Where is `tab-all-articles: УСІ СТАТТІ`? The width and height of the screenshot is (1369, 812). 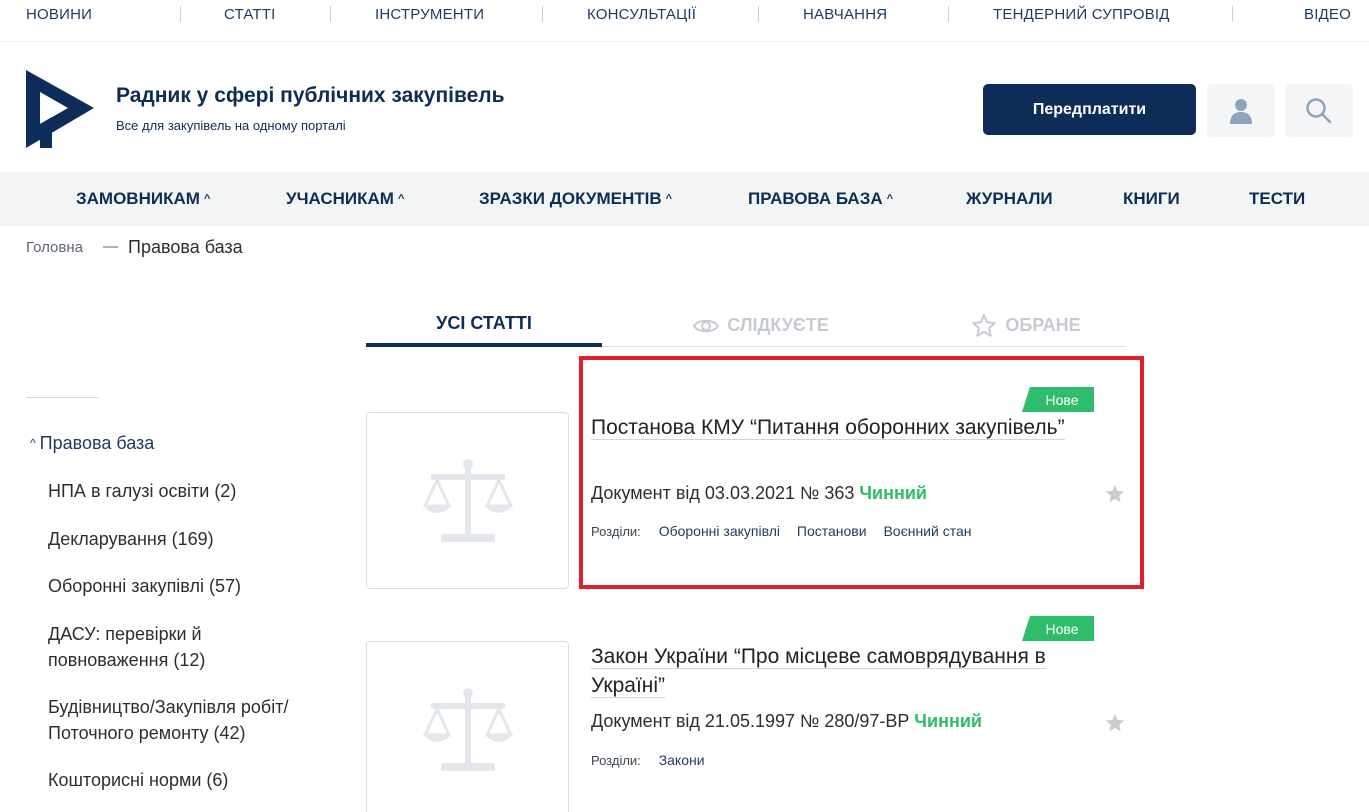
tab-all-articles: УСІ СТАТТІ is located at coordinates (484, 325).